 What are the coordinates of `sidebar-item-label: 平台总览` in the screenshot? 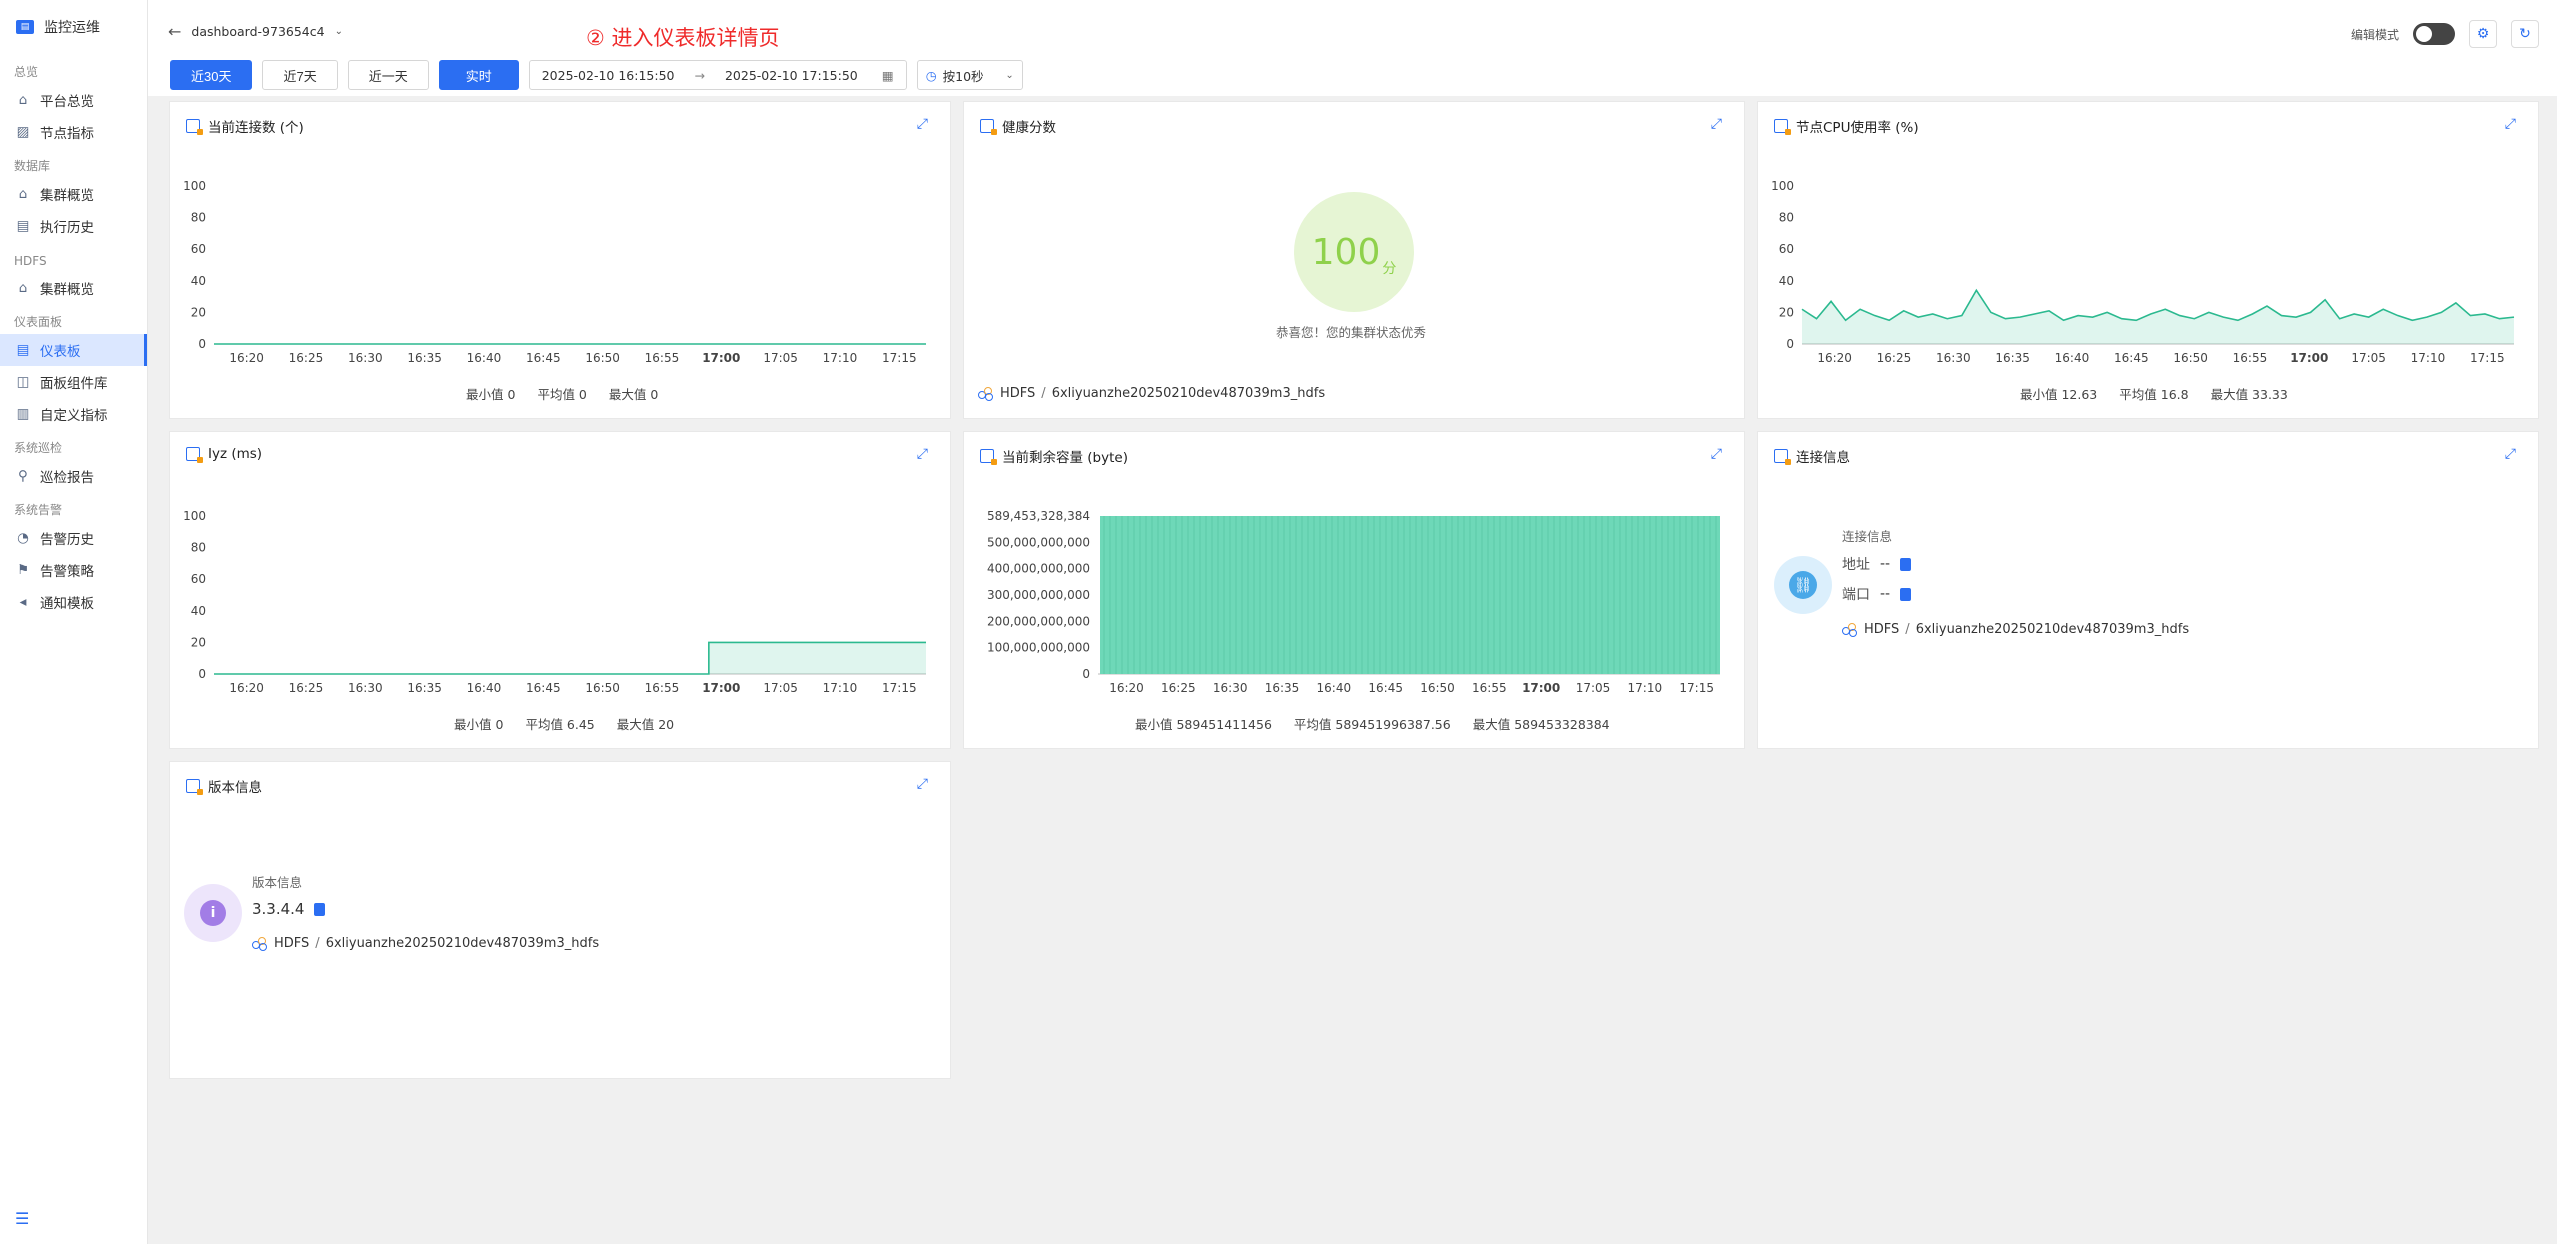 It's located at (67, 102).